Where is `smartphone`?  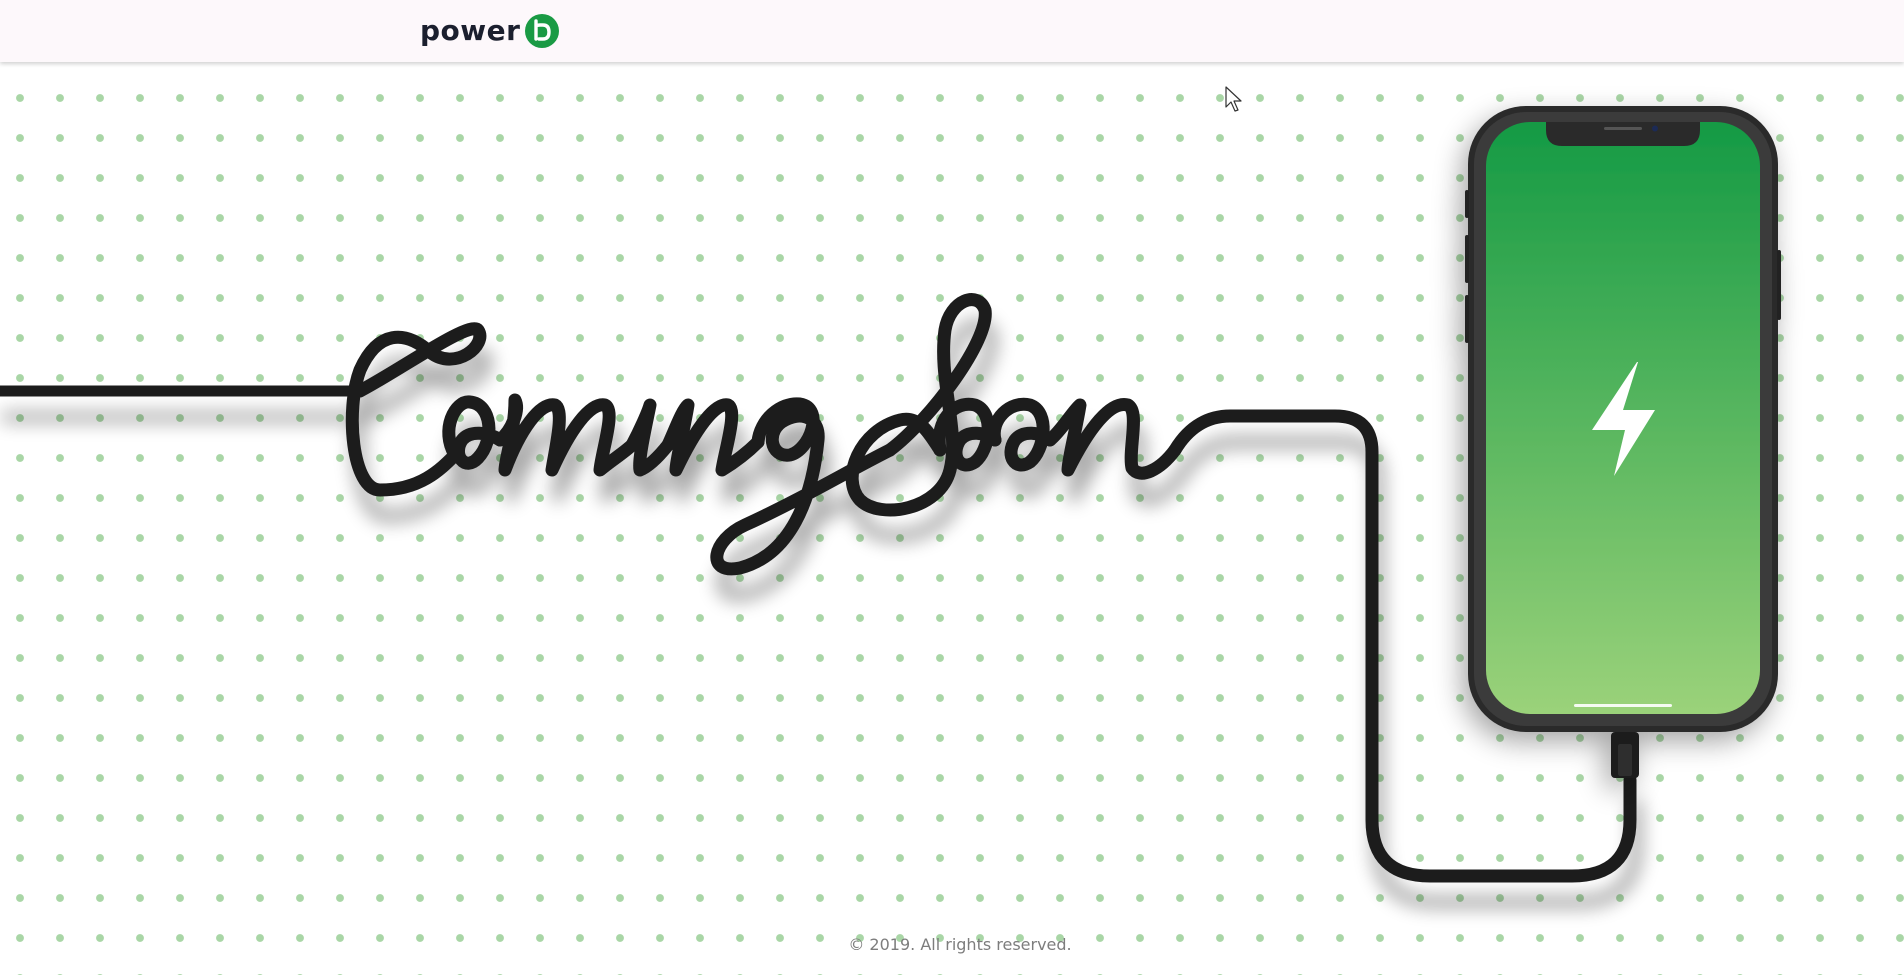
smartphone is located at coordinates (1623, 442).